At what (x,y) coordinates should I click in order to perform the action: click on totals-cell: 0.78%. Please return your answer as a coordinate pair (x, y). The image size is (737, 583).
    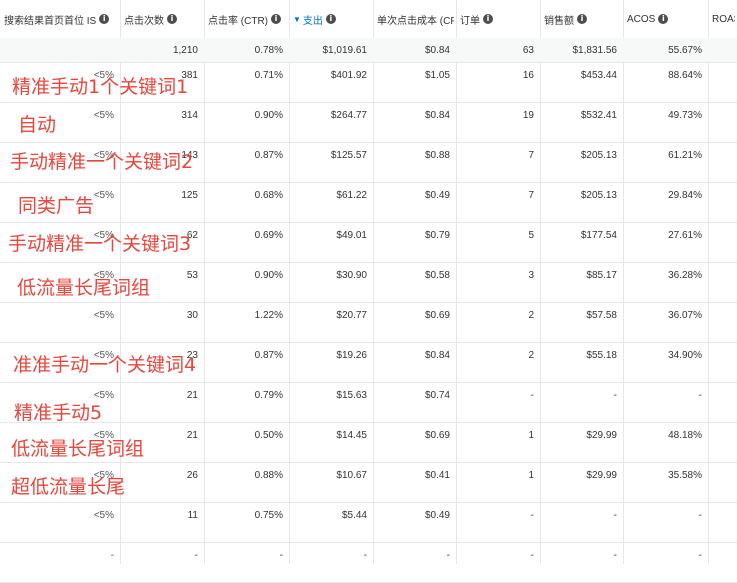
    Looking at the image, I should click on (268, 50).